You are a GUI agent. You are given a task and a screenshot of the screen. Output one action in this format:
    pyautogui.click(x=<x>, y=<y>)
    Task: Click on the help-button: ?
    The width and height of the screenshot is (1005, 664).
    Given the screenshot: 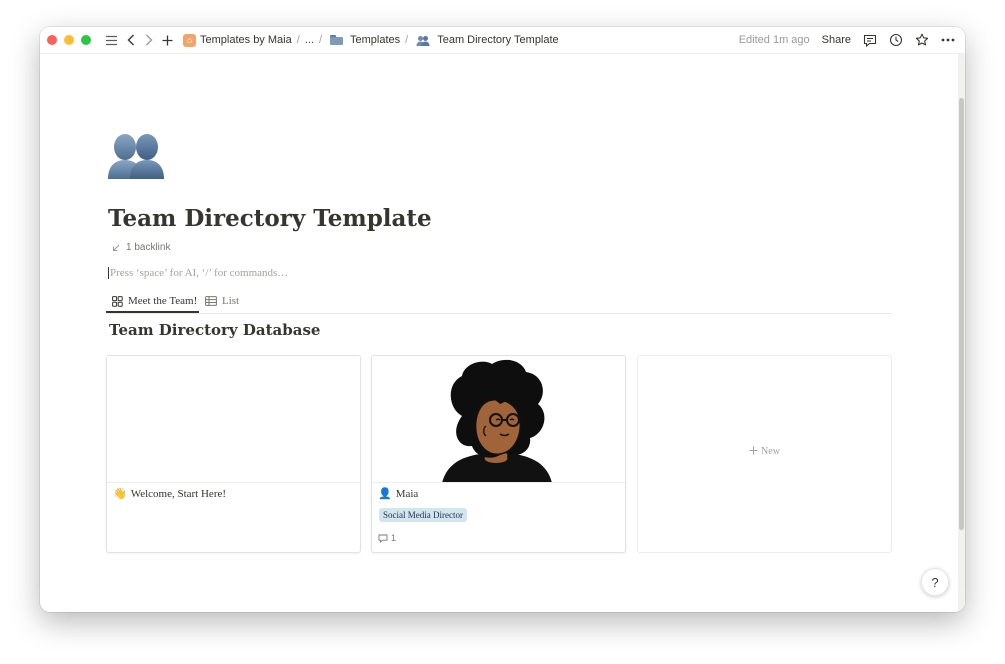 What is the action you would take?
    pyautogui.click(x=935, y=582)
    